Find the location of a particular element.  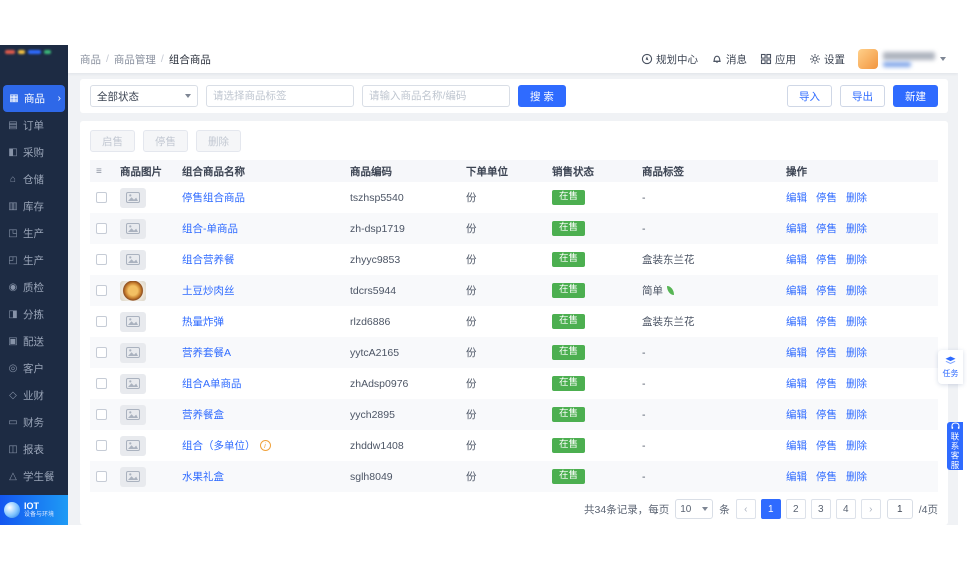

product-name-link: 组合A单商品 is located at coordinates (212, 384).